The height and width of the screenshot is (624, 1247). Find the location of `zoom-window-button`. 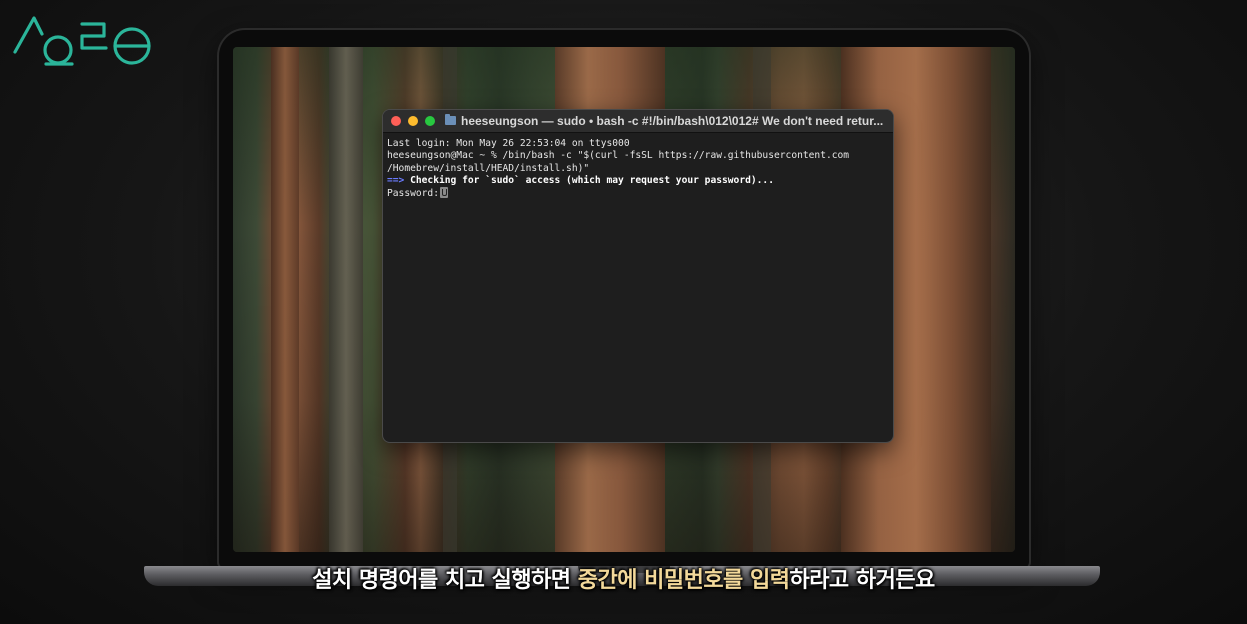

zoom-window-button is located at coordinates (430, 121).